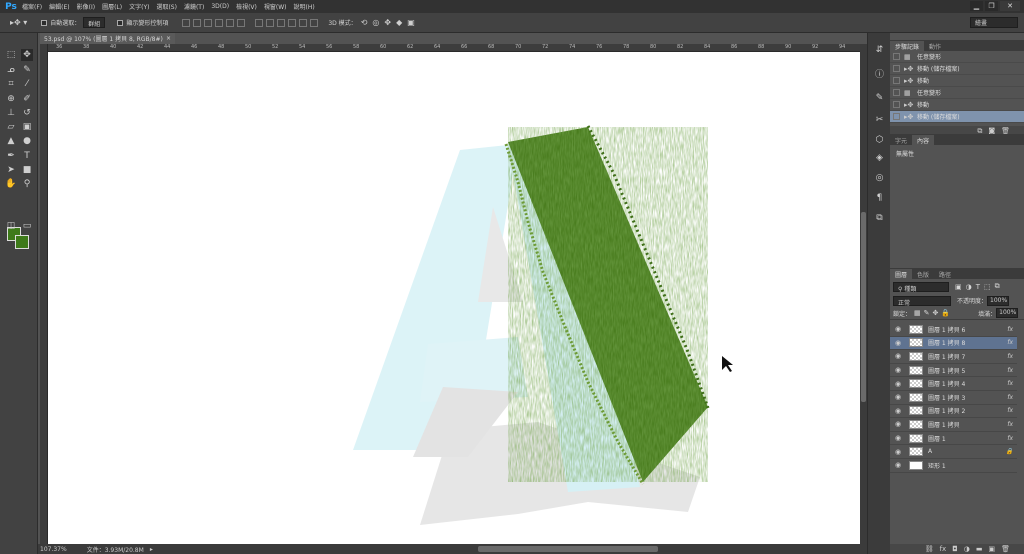  What do you see at coordinates (275, 6) in the screenshot?
I see `menu-window: 視窗(W)` at bounding box center [275, 6].